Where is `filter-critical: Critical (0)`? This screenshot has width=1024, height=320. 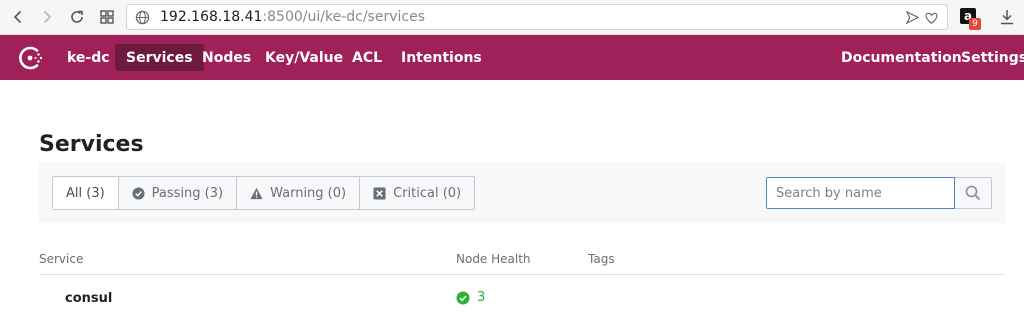
filter-critical: Critical (0) is located at coordinates (416, 193).